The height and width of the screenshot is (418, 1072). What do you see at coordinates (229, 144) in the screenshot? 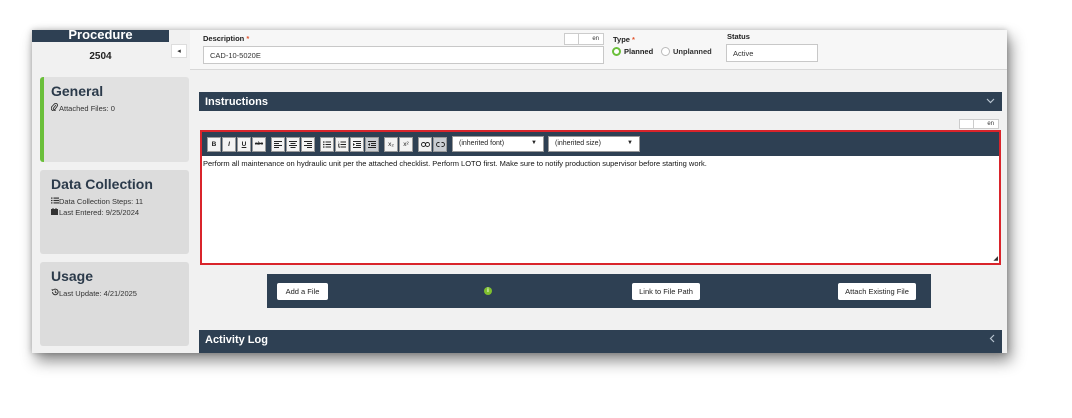
I see `italic-button: I` at bounding box center [229, 144].